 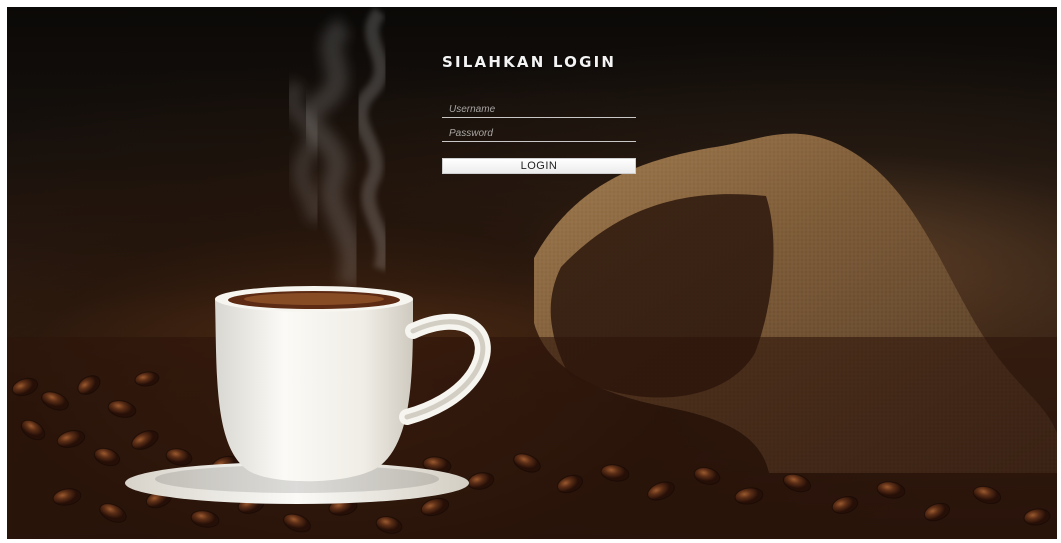 What do you see at coordinates (539, 166) in the screenshot?
I see `login-button: LOGIN` at bounding box center [539, 166].